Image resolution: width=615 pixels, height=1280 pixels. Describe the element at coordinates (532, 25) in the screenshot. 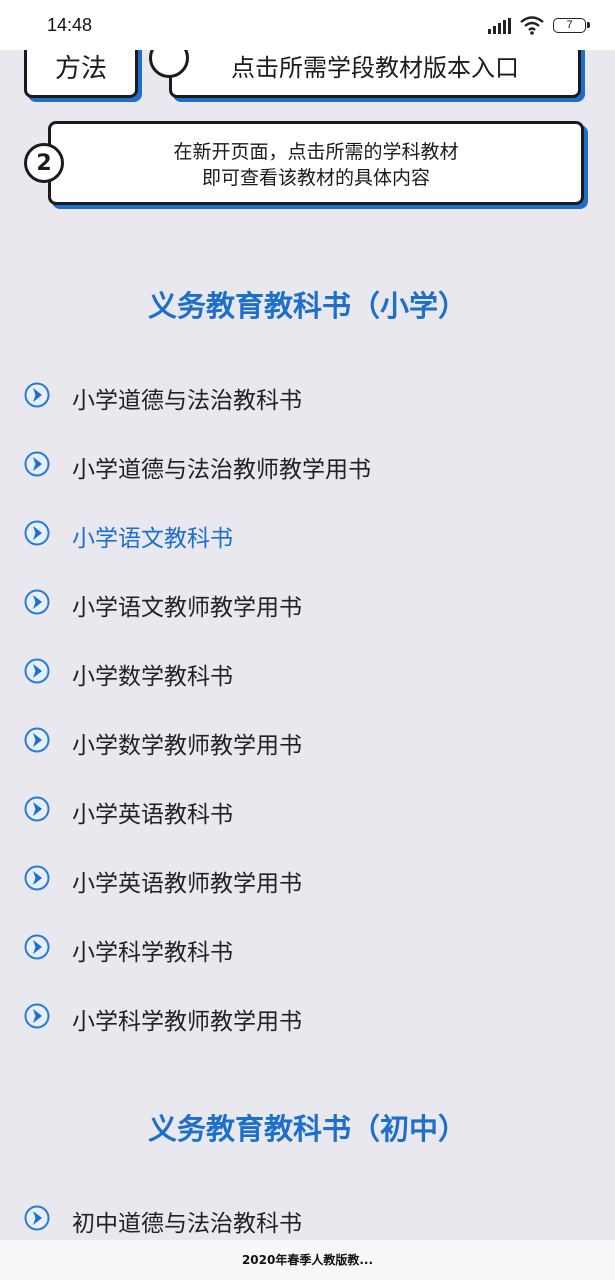

I see `wifi-icon` at that location.